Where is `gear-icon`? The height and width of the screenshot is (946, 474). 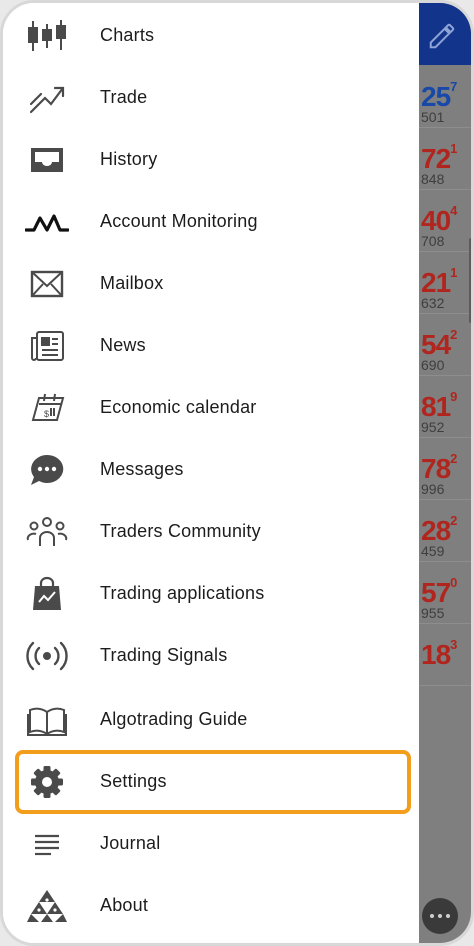
gear-icon is located at coordinates (47, 782).